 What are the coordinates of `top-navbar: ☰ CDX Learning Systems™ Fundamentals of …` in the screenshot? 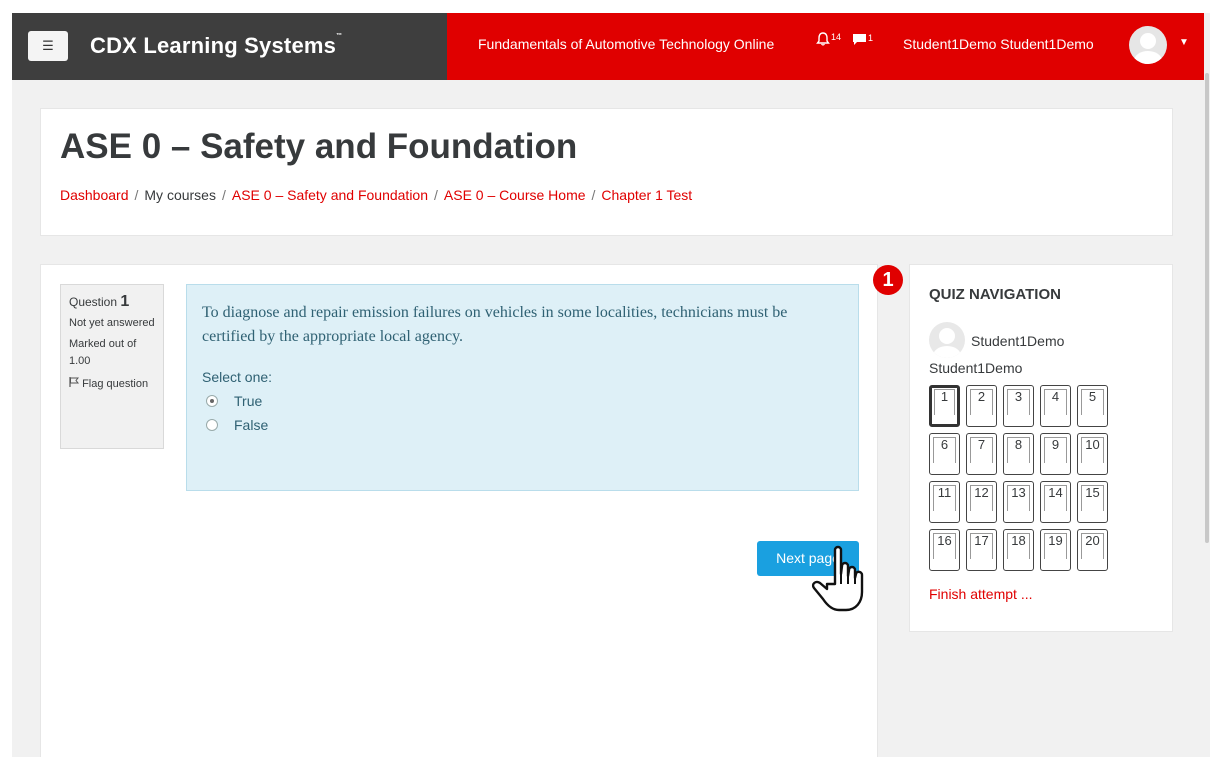 It's located at (608, 46).